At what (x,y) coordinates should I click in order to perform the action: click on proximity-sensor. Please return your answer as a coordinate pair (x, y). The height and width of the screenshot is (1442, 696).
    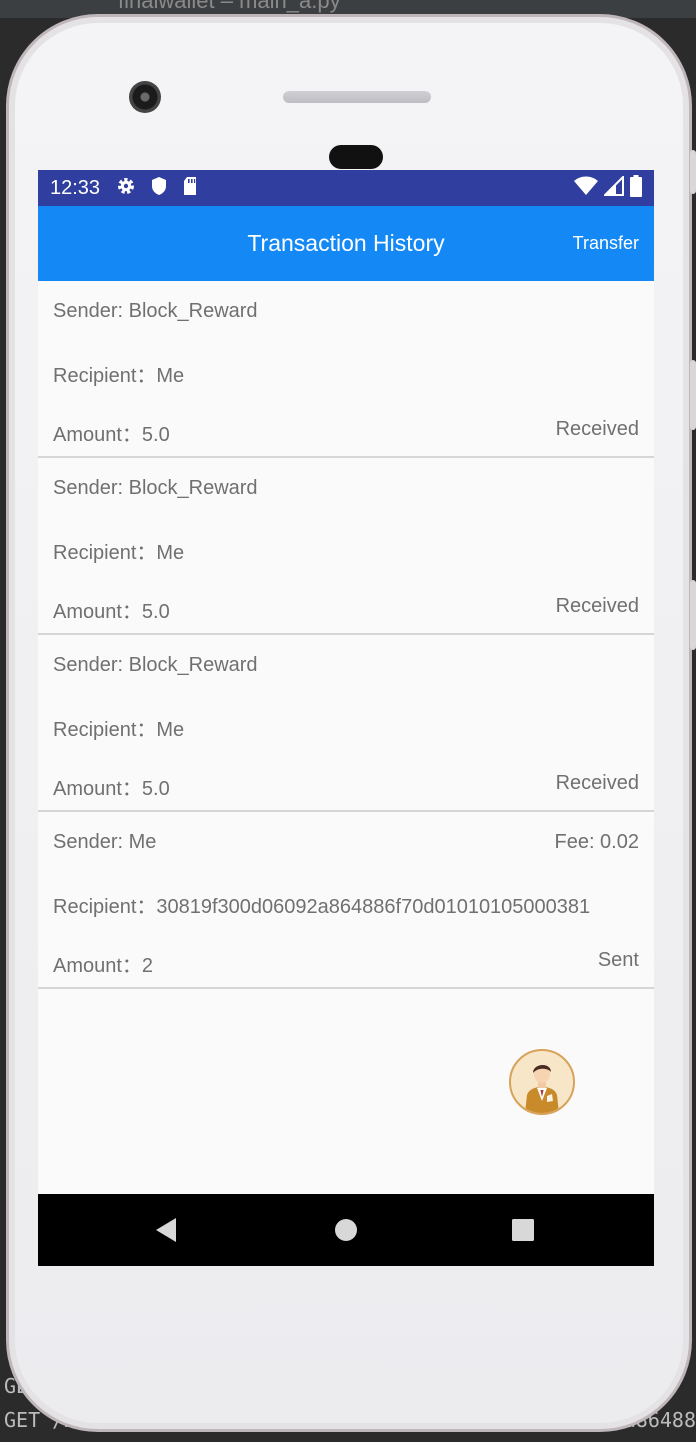
    Looking at the image, I should click on (356, 157).